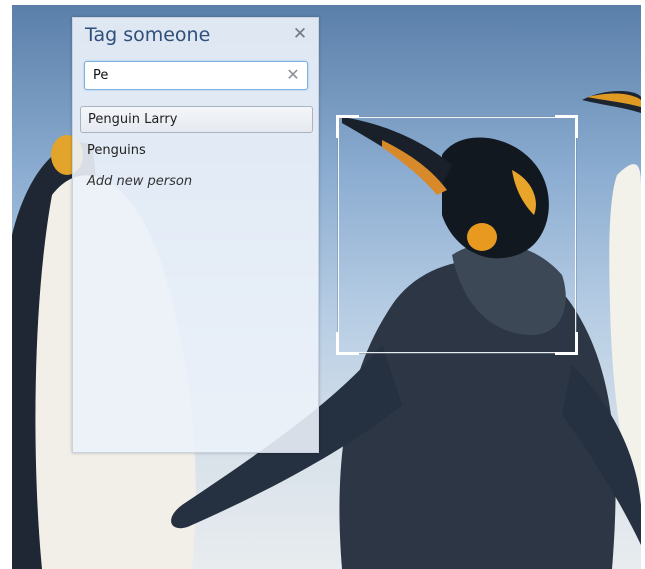  I want to click on search-box: ✕, so click(196, 75).